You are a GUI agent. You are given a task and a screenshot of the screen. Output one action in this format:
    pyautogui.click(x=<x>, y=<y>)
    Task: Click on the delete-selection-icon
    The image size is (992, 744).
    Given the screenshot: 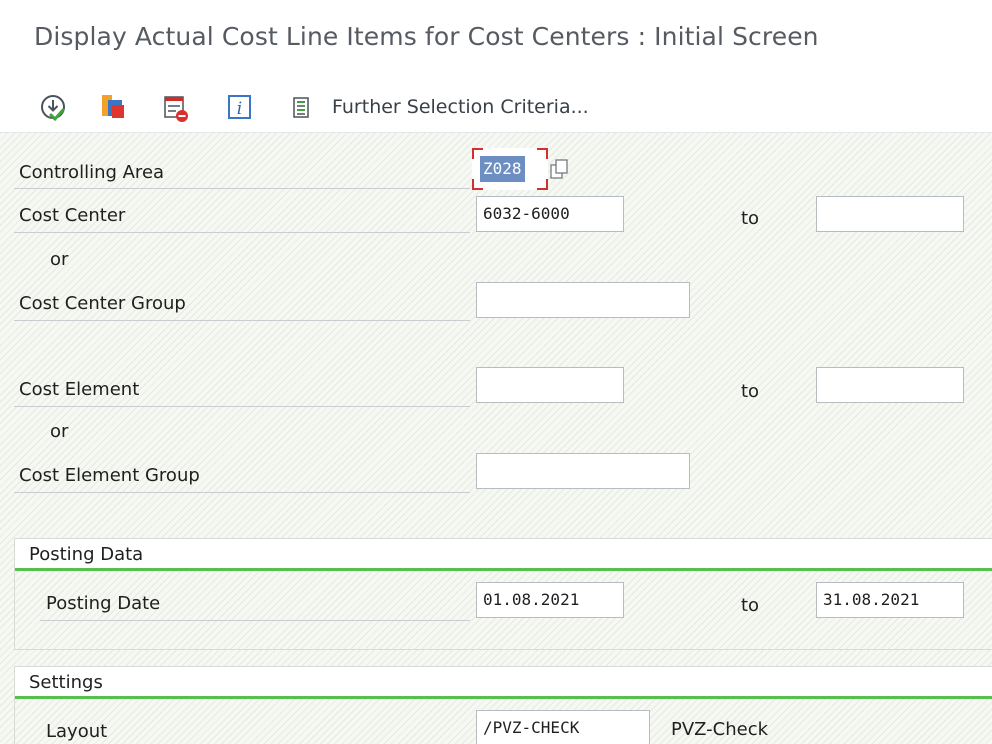 What is the action you would take?
    pyautogui.click(x=175, y=107)
    